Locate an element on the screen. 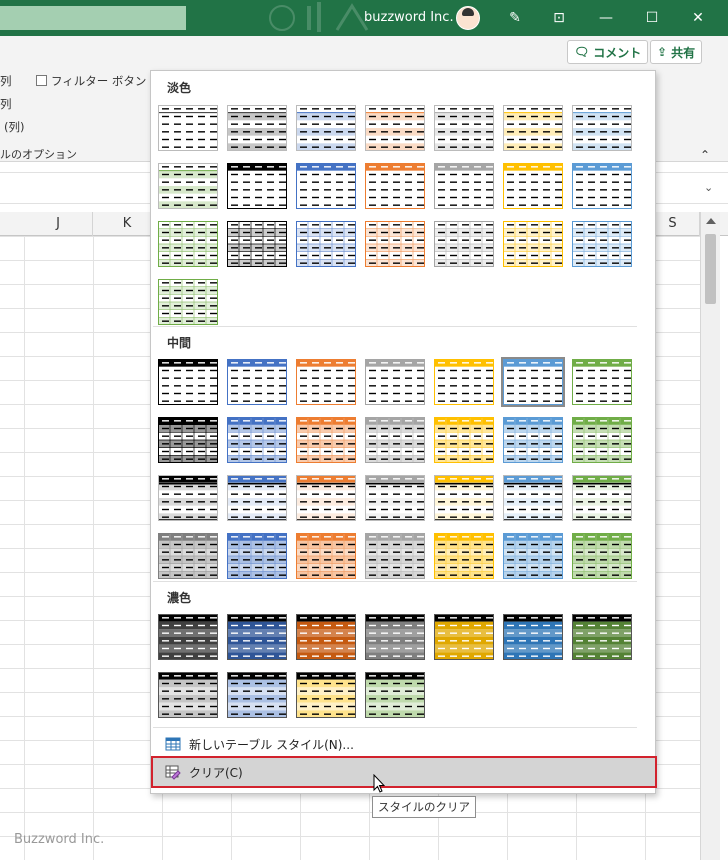  share-button: ⇪ 共有 is located at coordinates (676, 52).